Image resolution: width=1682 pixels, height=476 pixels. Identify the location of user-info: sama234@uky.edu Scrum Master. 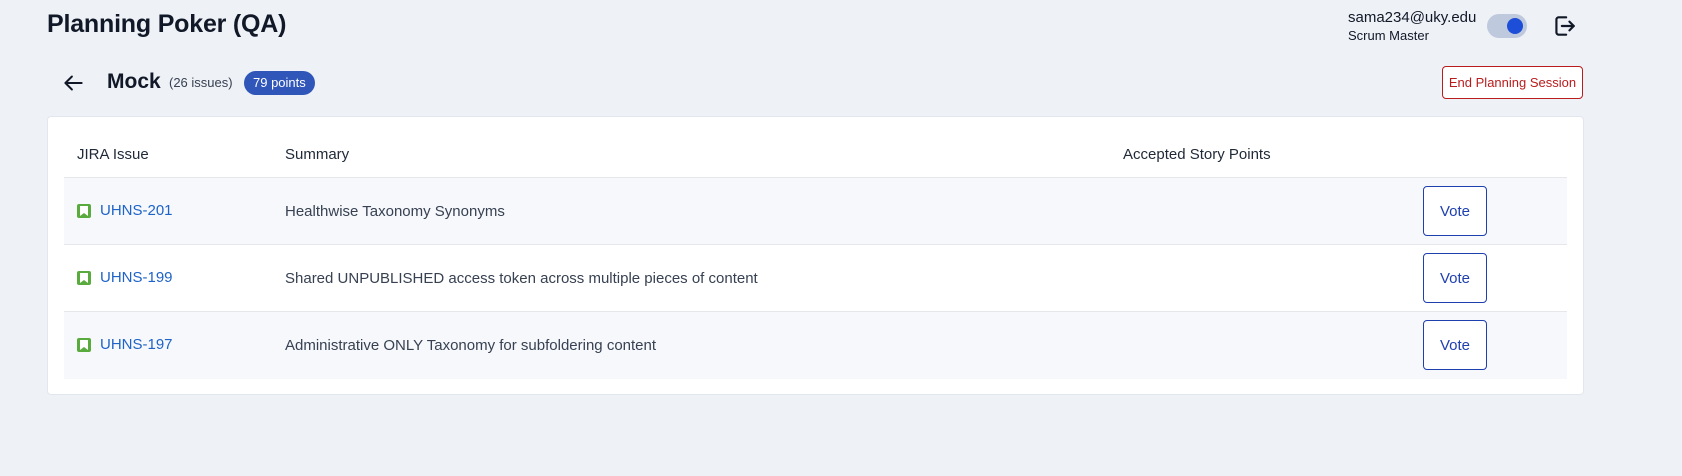
(1412, 26).